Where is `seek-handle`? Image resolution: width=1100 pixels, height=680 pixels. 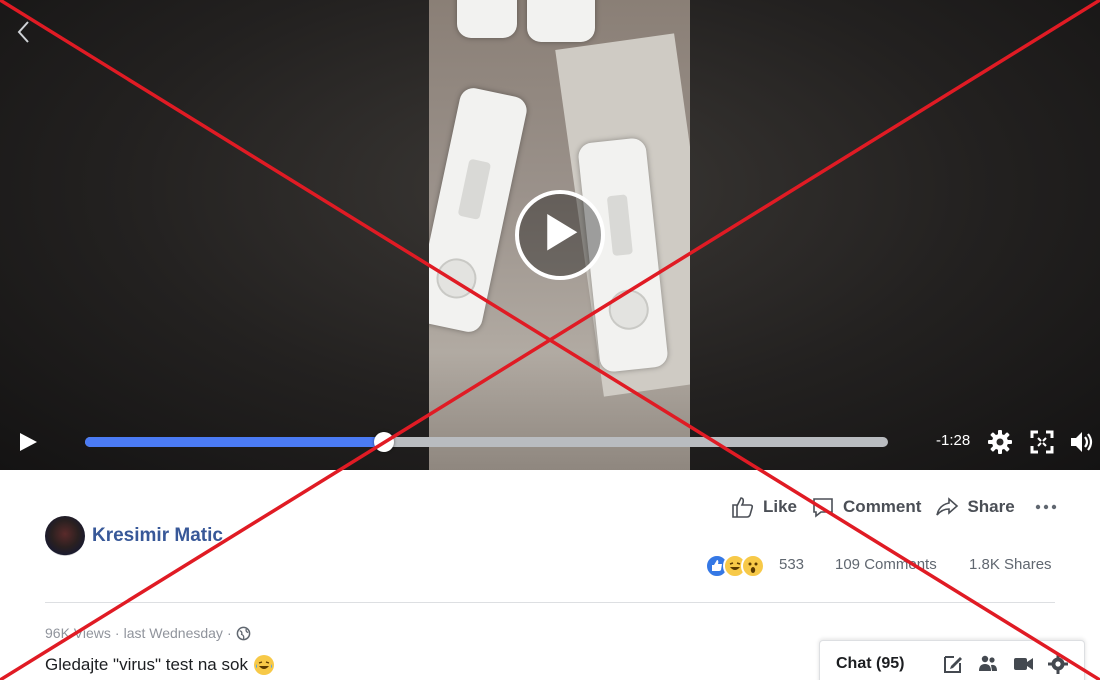 seek-handle is located at coordinates (383, 442).